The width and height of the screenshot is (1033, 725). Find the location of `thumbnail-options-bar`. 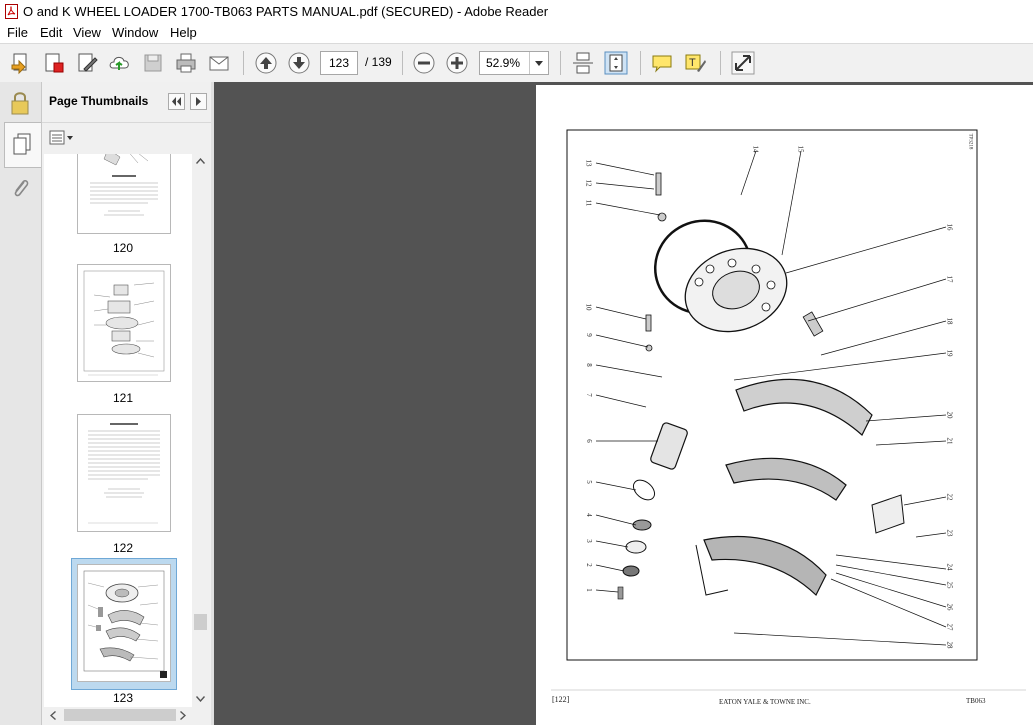

thumbnail-options-bar is located at coordinates (126, 137).